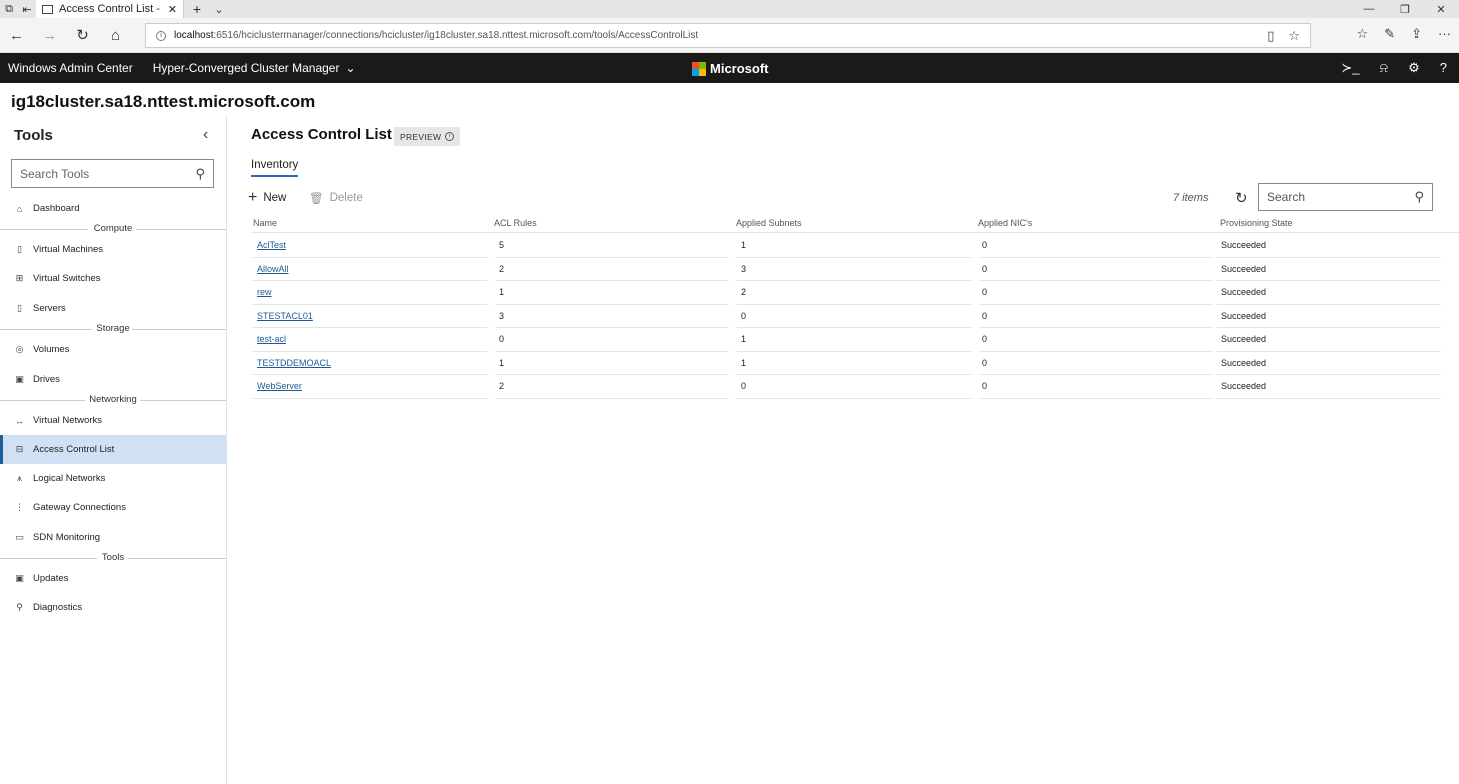 This screenshot has width=1459, height=784. Describe the element at coordinates (739, 68) in the screenshot. I see `microsoft-label: Microsoft` at that location.